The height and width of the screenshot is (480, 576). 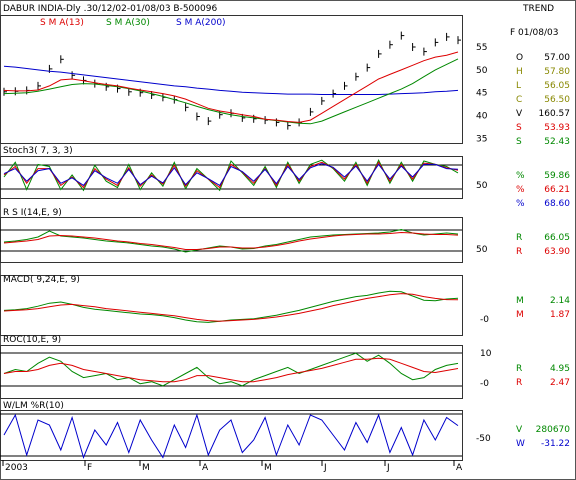 I want to click on x-axis-label-1: F, so click(x=89, y=468).